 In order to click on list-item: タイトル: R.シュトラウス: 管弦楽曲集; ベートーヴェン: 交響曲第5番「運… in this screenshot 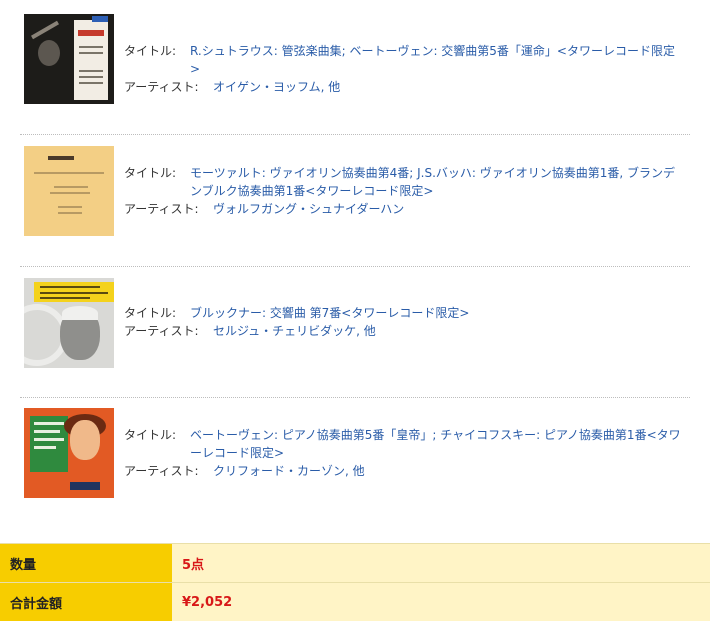, I will do `click(355, 60)`.